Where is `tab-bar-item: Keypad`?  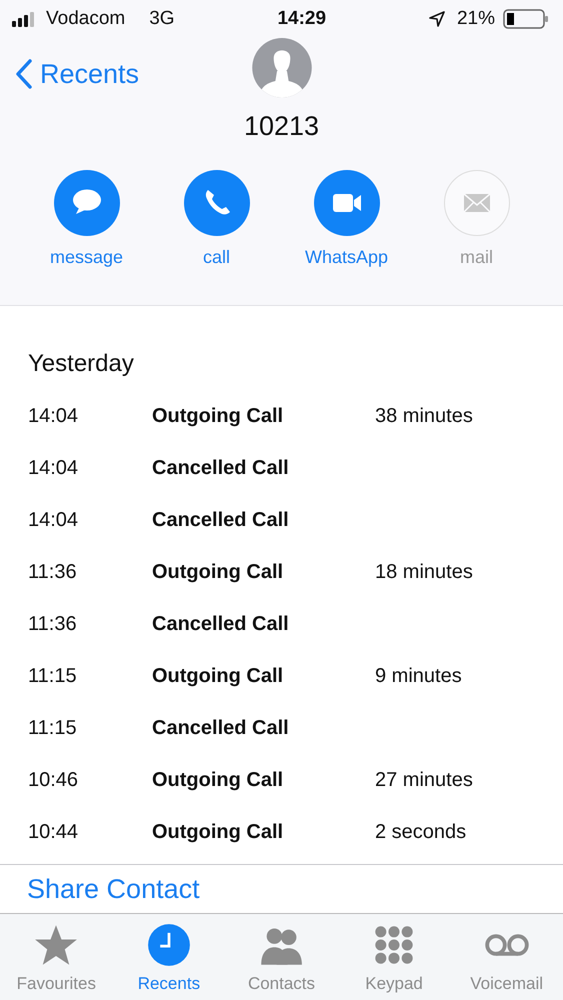
tab-bar-item: Keypad is located at coordinates (394, 959).